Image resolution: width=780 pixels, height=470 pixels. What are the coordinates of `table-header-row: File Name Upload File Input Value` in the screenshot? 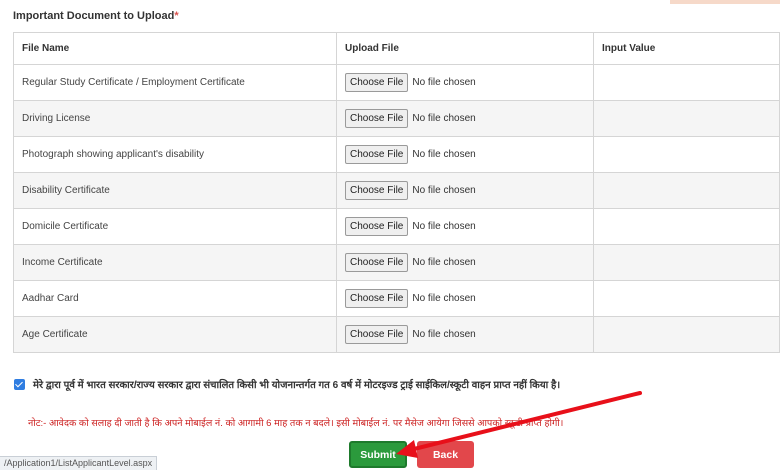 It's located at (396, 48).